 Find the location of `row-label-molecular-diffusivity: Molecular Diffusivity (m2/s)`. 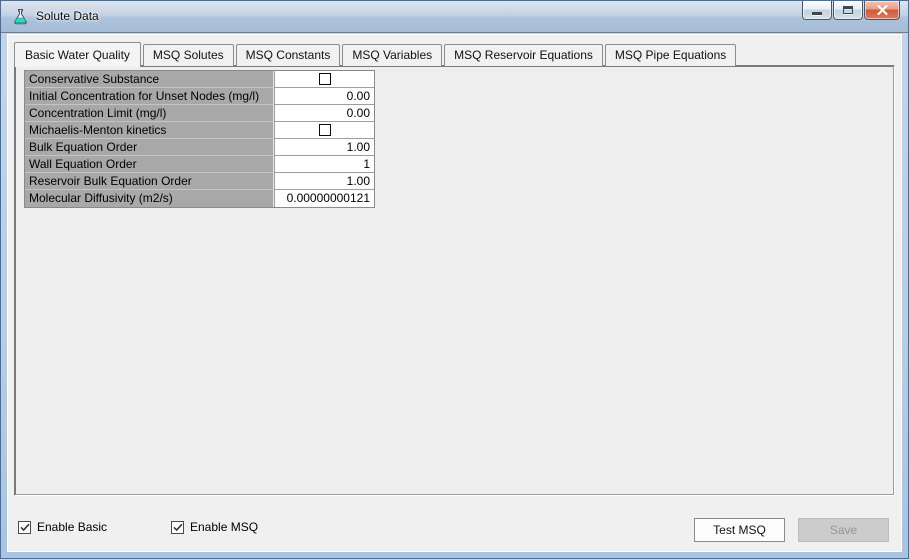

row-label-molecular-diffusivity: Molecular Diffusivity (m2/s) is located at coordinates (149, 198).